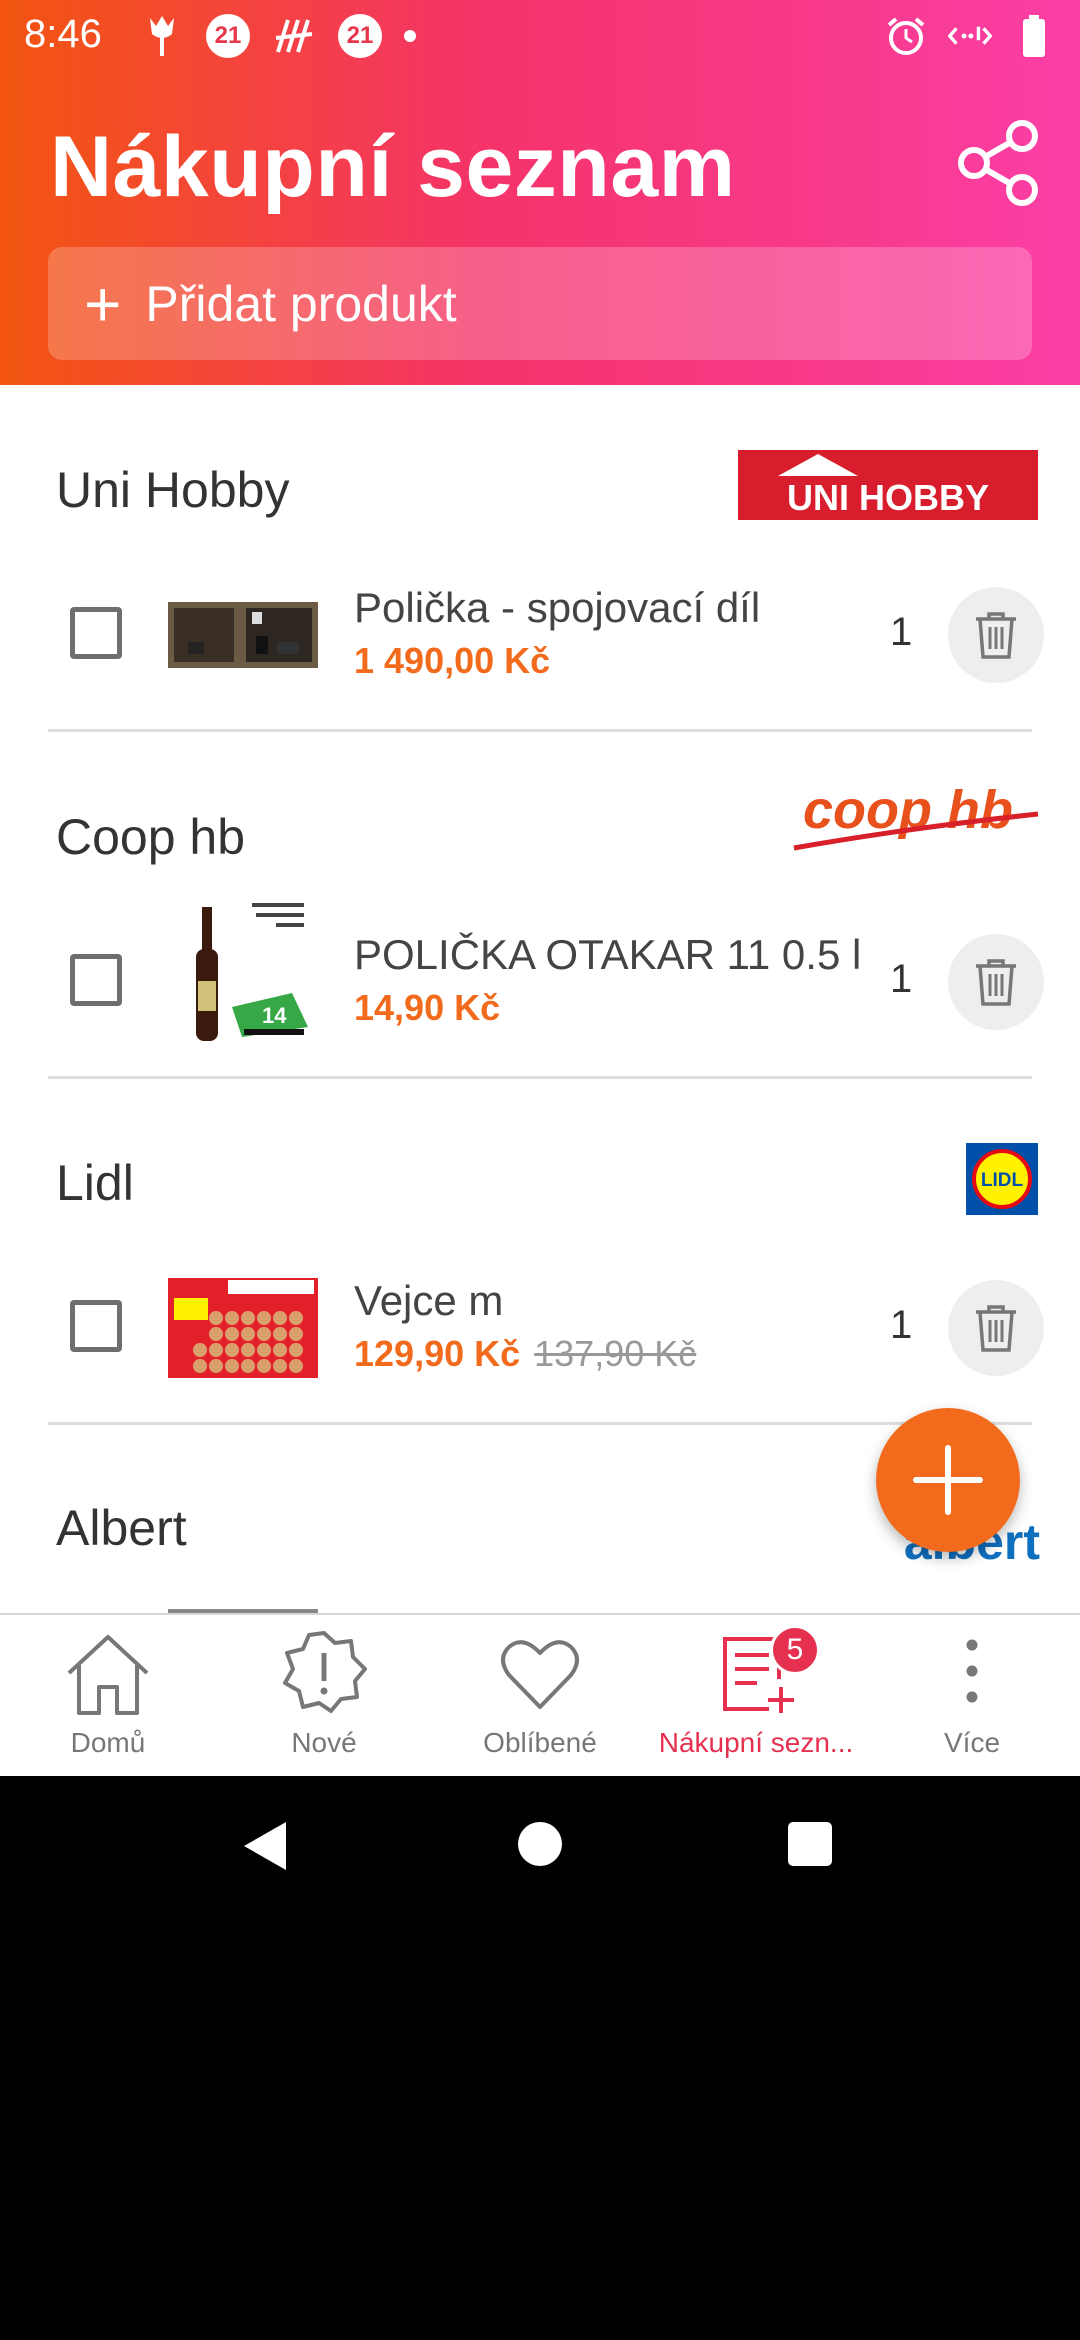 Image resolution: width=1080 pixels, height=2340 pixels. I want to click on product-name: POLIČKA OTAKAR 11 0.5 l, so click(608, 954).